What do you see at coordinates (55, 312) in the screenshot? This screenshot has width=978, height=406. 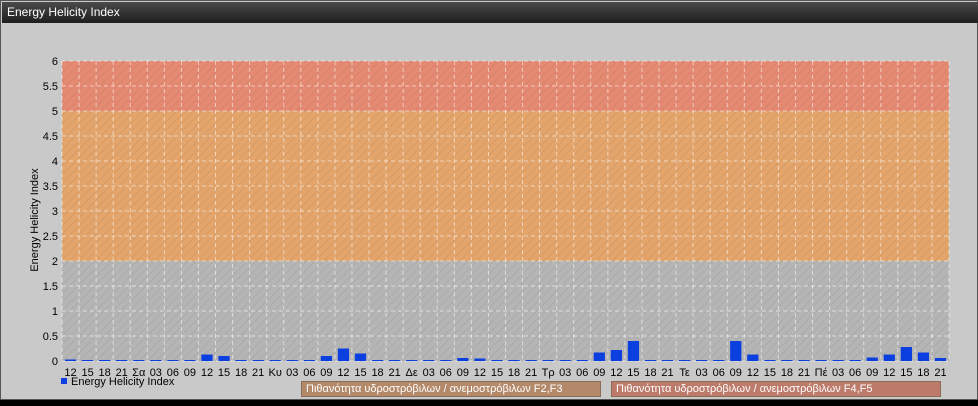 I see `y-tick-label: 1` at bounding box center [55, 312].